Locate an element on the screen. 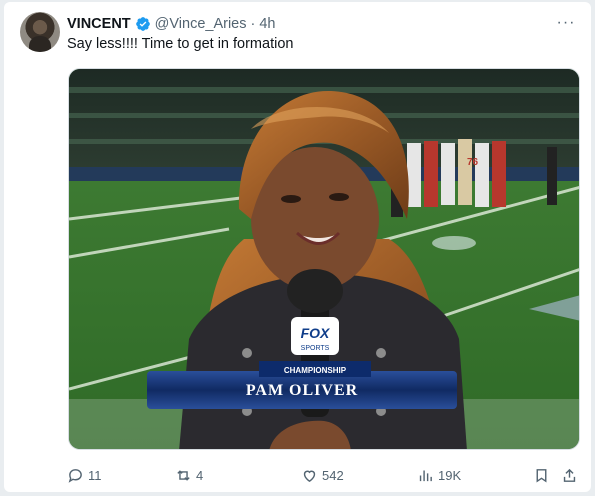  display-name: VINCENT is located at coordinates (99, 24).